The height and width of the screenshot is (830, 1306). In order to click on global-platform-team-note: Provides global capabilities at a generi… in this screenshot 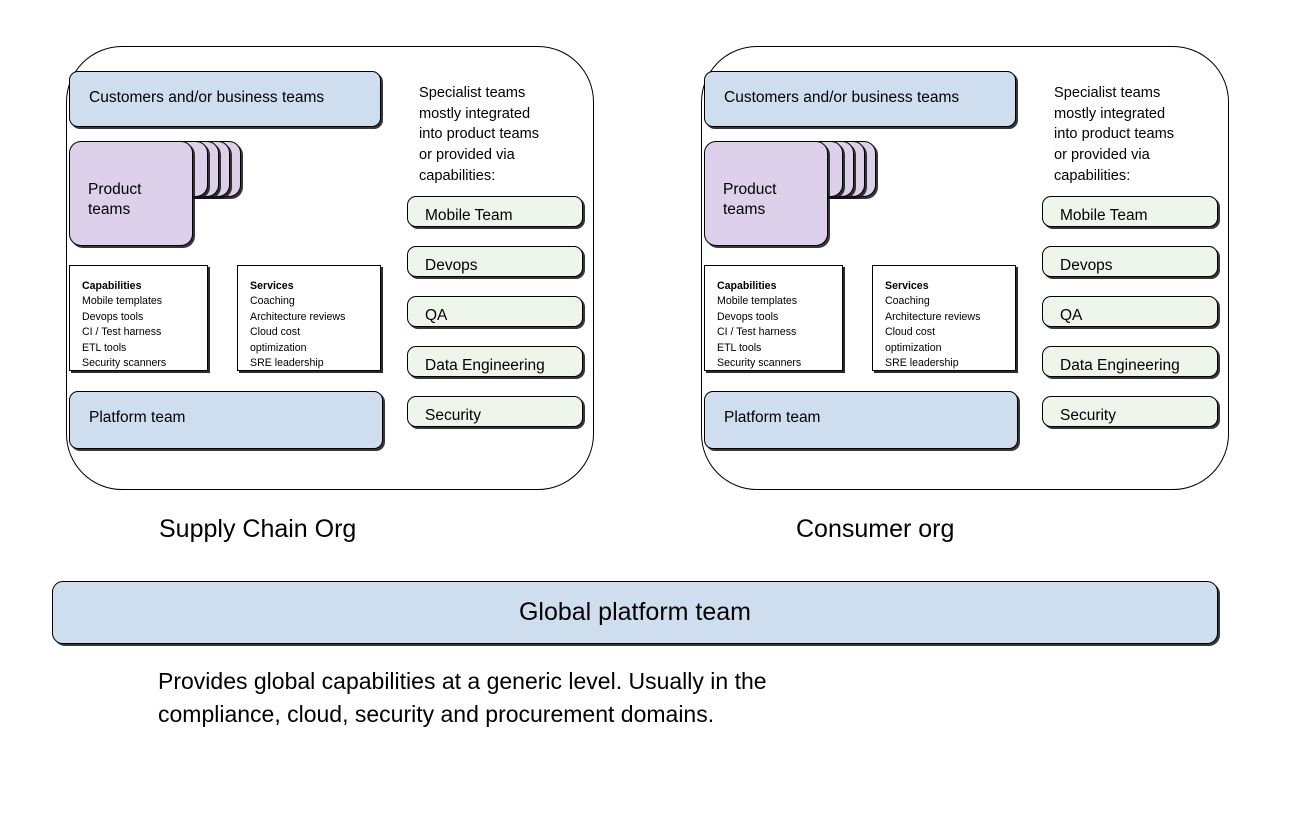, I will do `click(462, 697)`.